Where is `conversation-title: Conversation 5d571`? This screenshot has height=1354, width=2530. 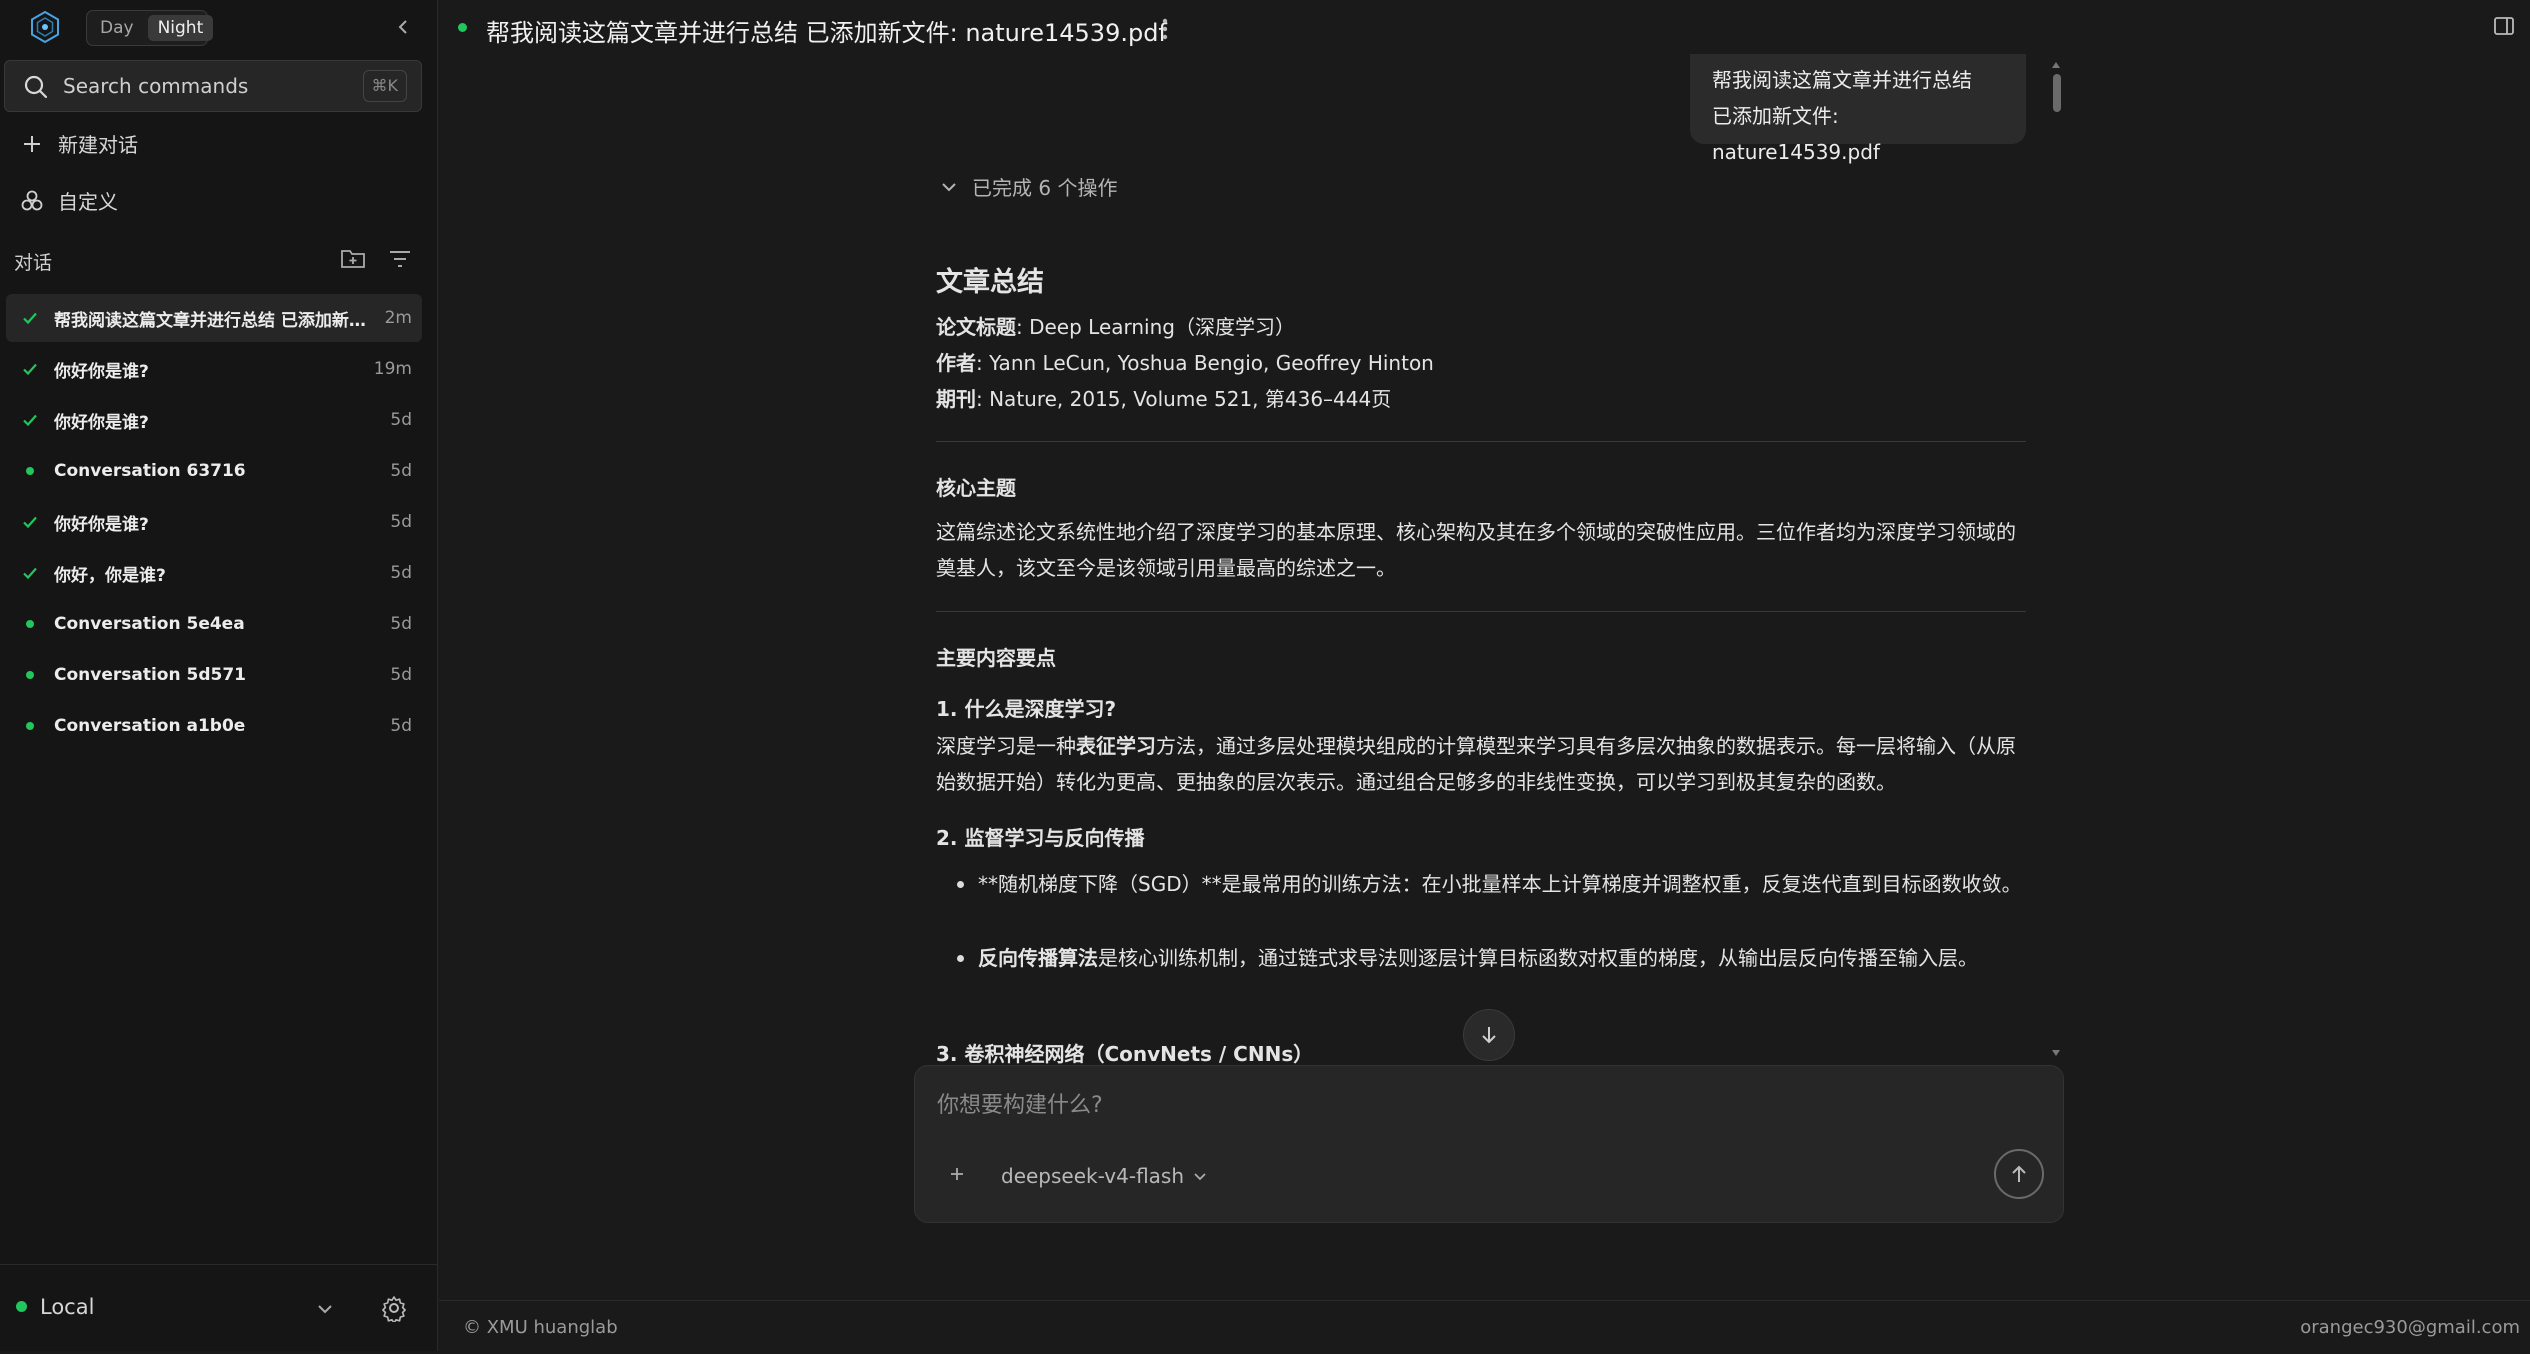 conversation-title: Conversation 5d571 is located at coordinates (150, 675).